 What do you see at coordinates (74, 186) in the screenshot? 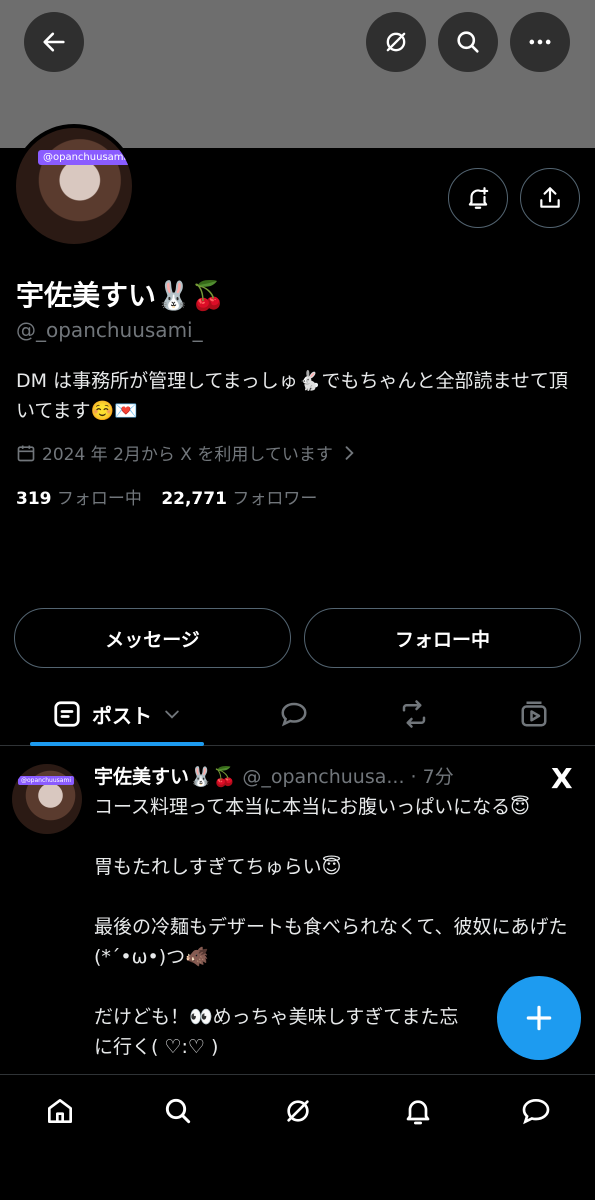
I see `profile-avatar: @opanchuusami` at bounding box center [74, 186].